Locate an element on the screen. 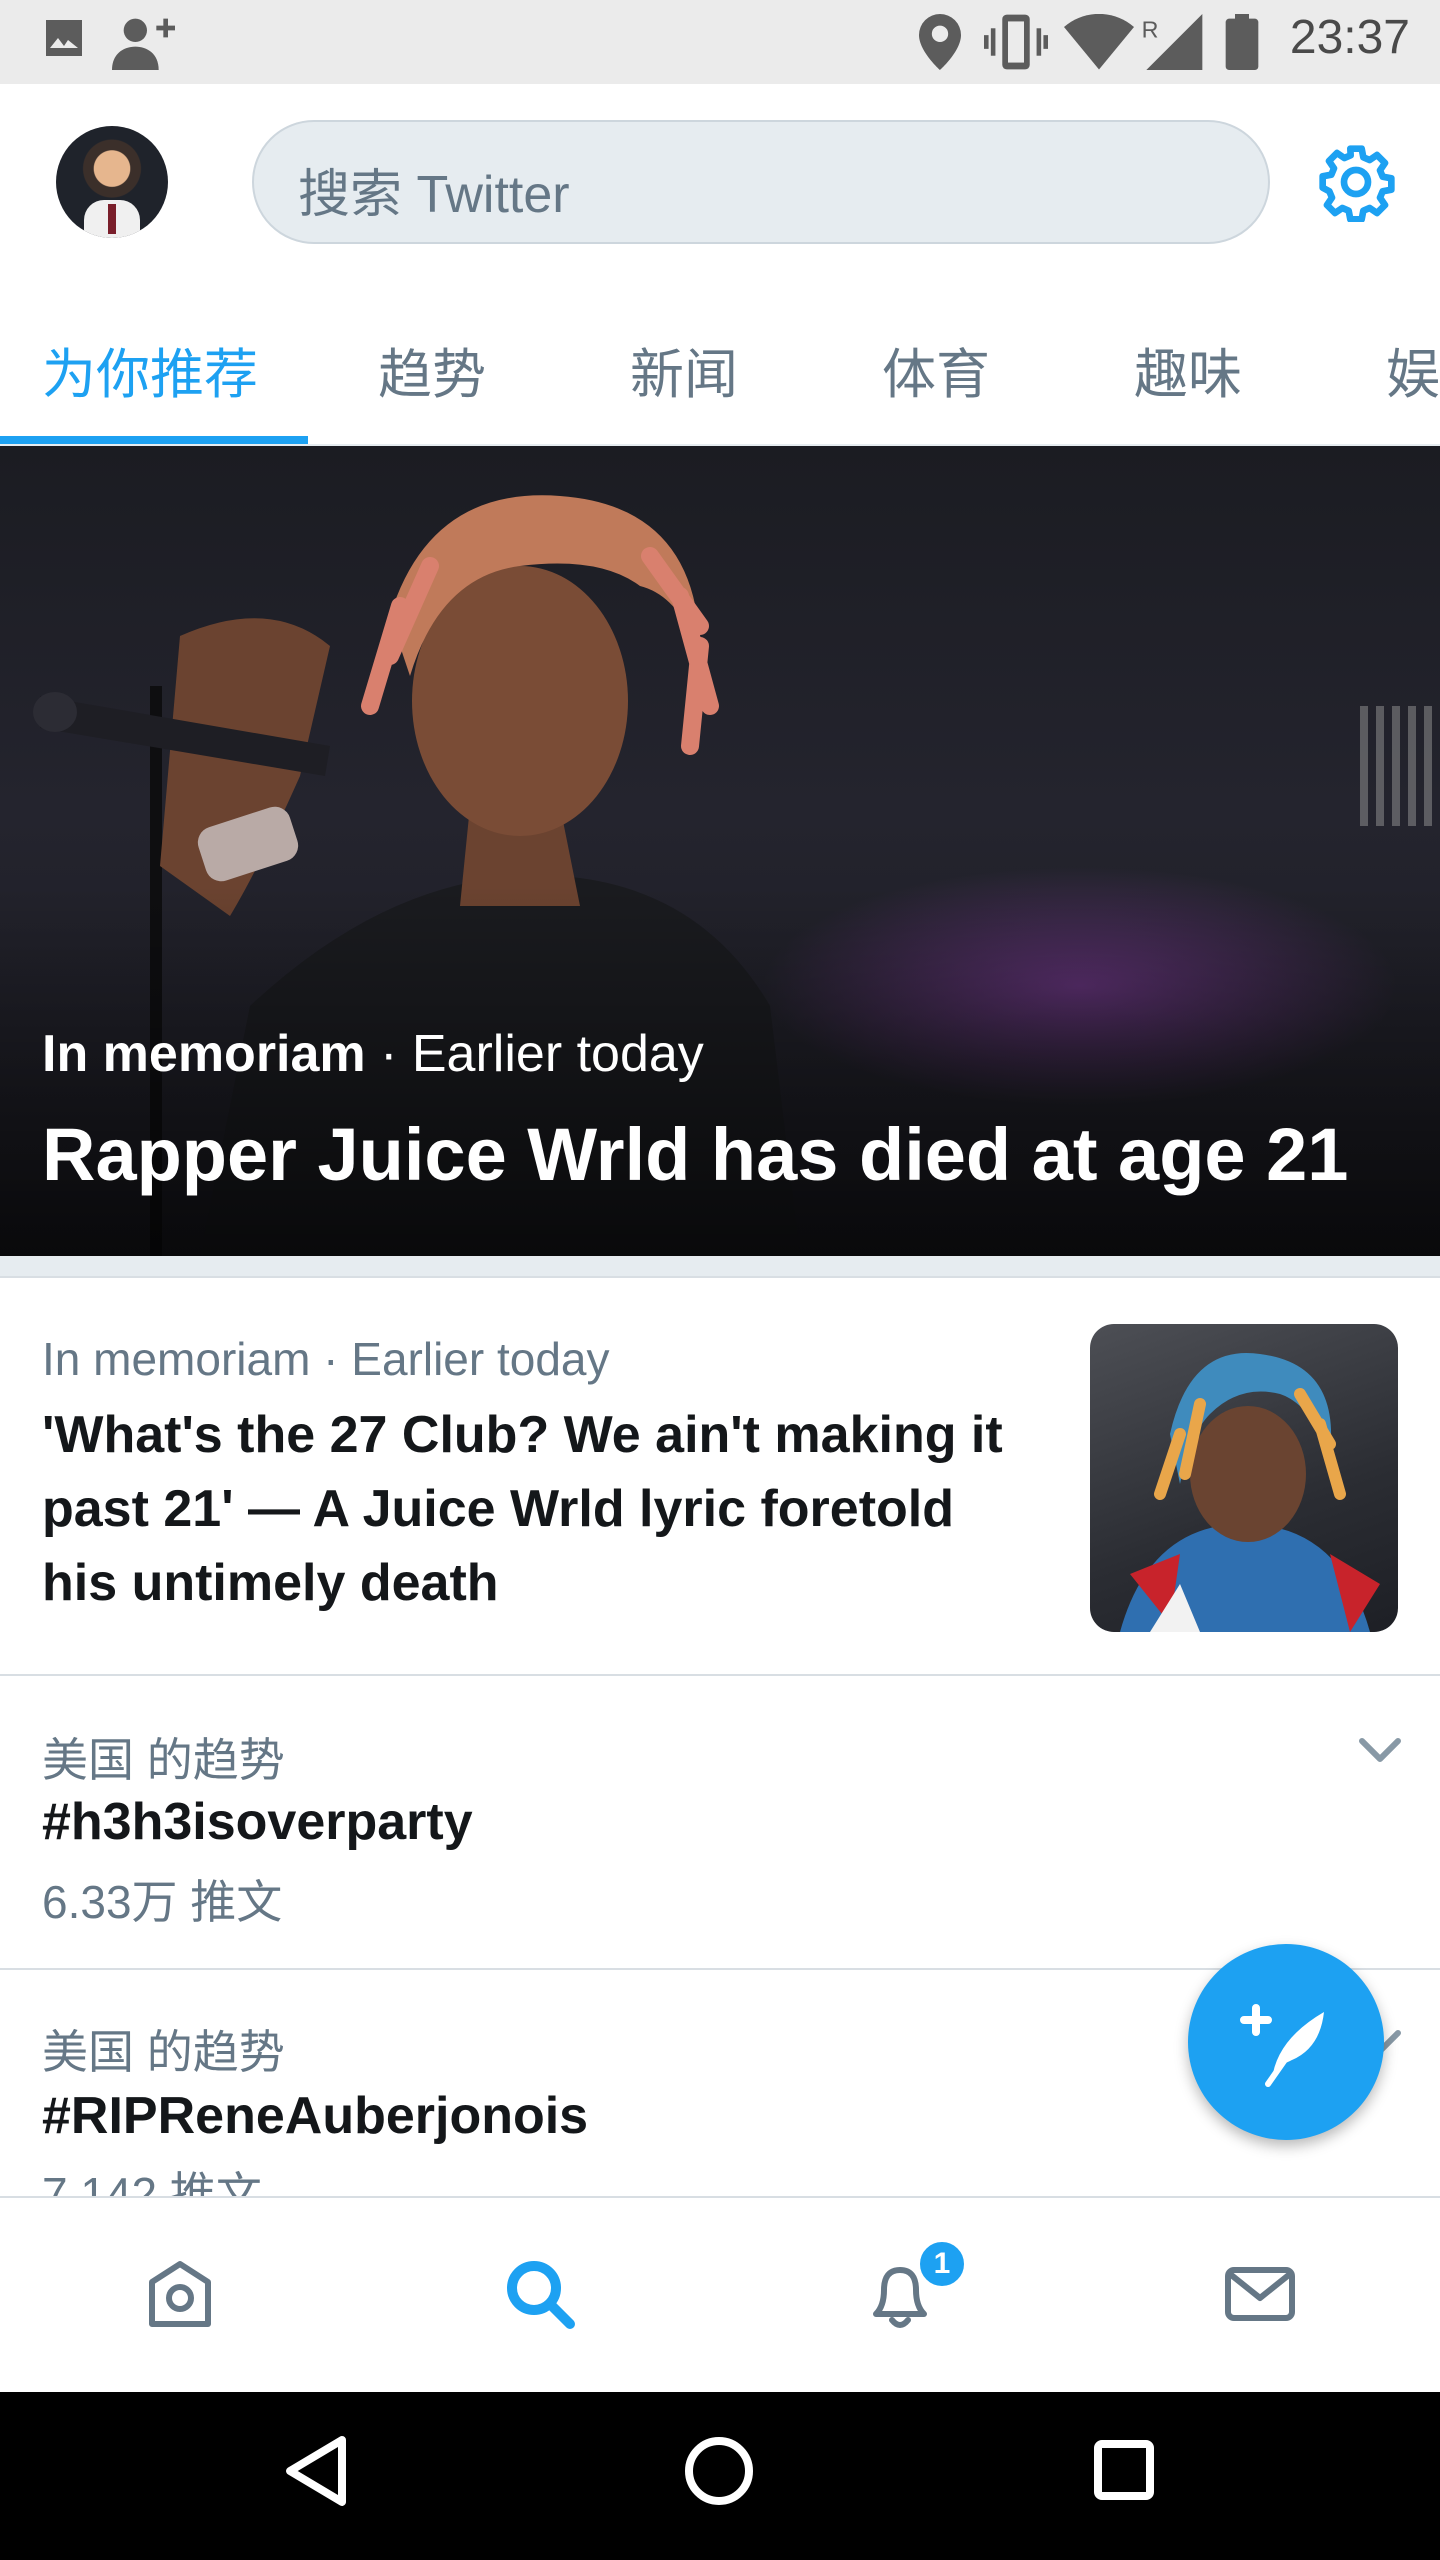  home-icon is located at coordinates (180, 2294).